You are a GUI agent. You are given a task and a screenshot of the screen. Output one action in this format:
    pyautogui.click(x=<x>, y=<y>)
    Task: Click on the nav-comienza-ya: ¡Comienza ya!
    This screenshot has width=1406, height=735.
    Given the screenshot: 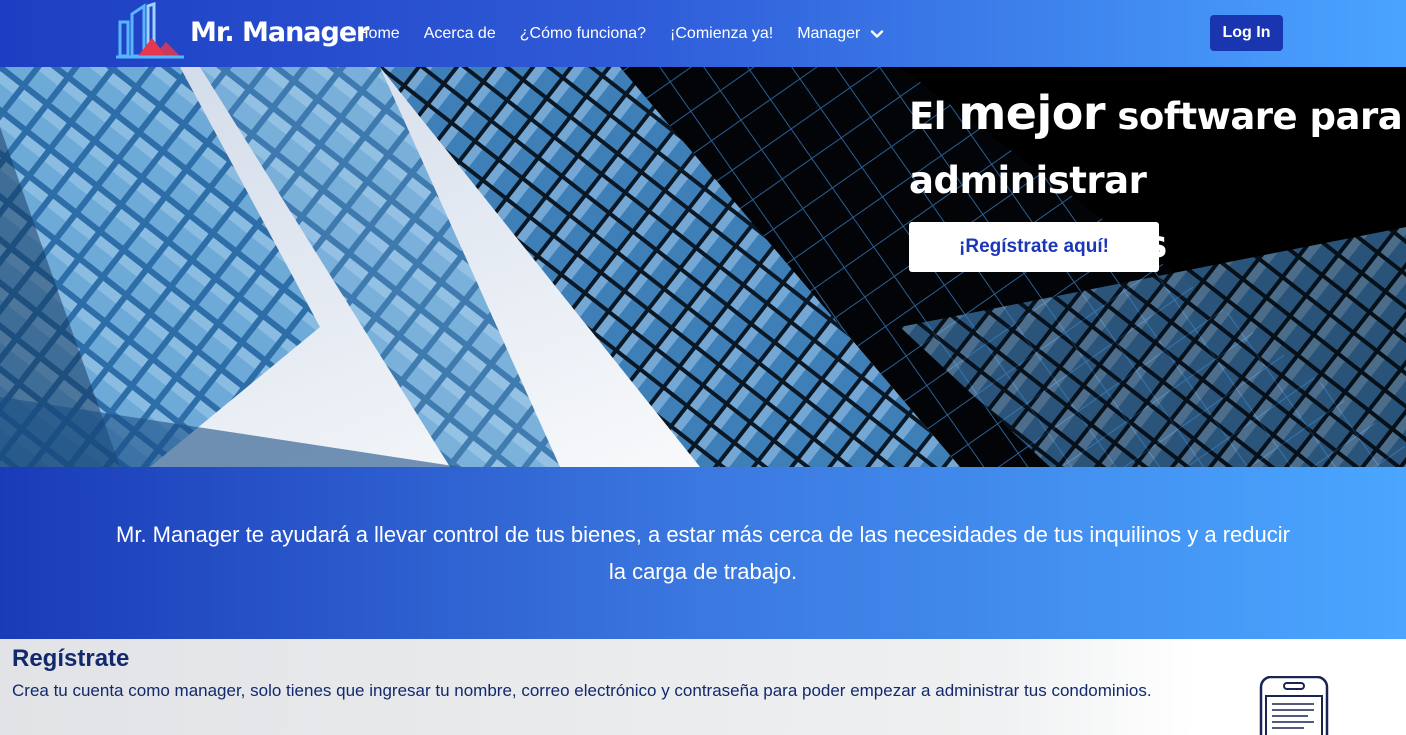 What is the action you would take?
    pyautogui.click(x=721, y=34)
    